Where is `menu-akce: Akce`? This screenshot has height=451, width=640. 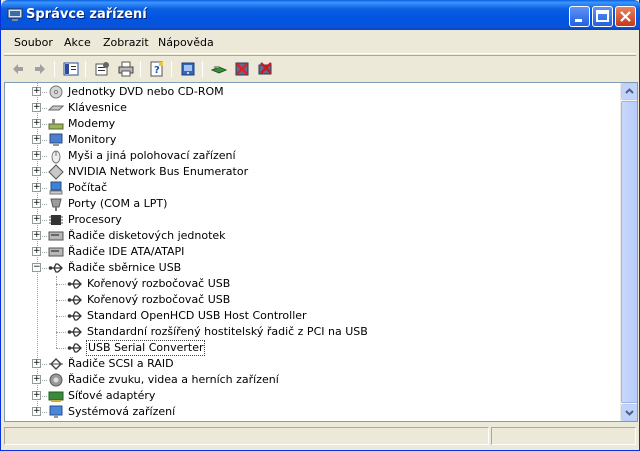 menu-akce: Akce is located at coordinates (77, 42).